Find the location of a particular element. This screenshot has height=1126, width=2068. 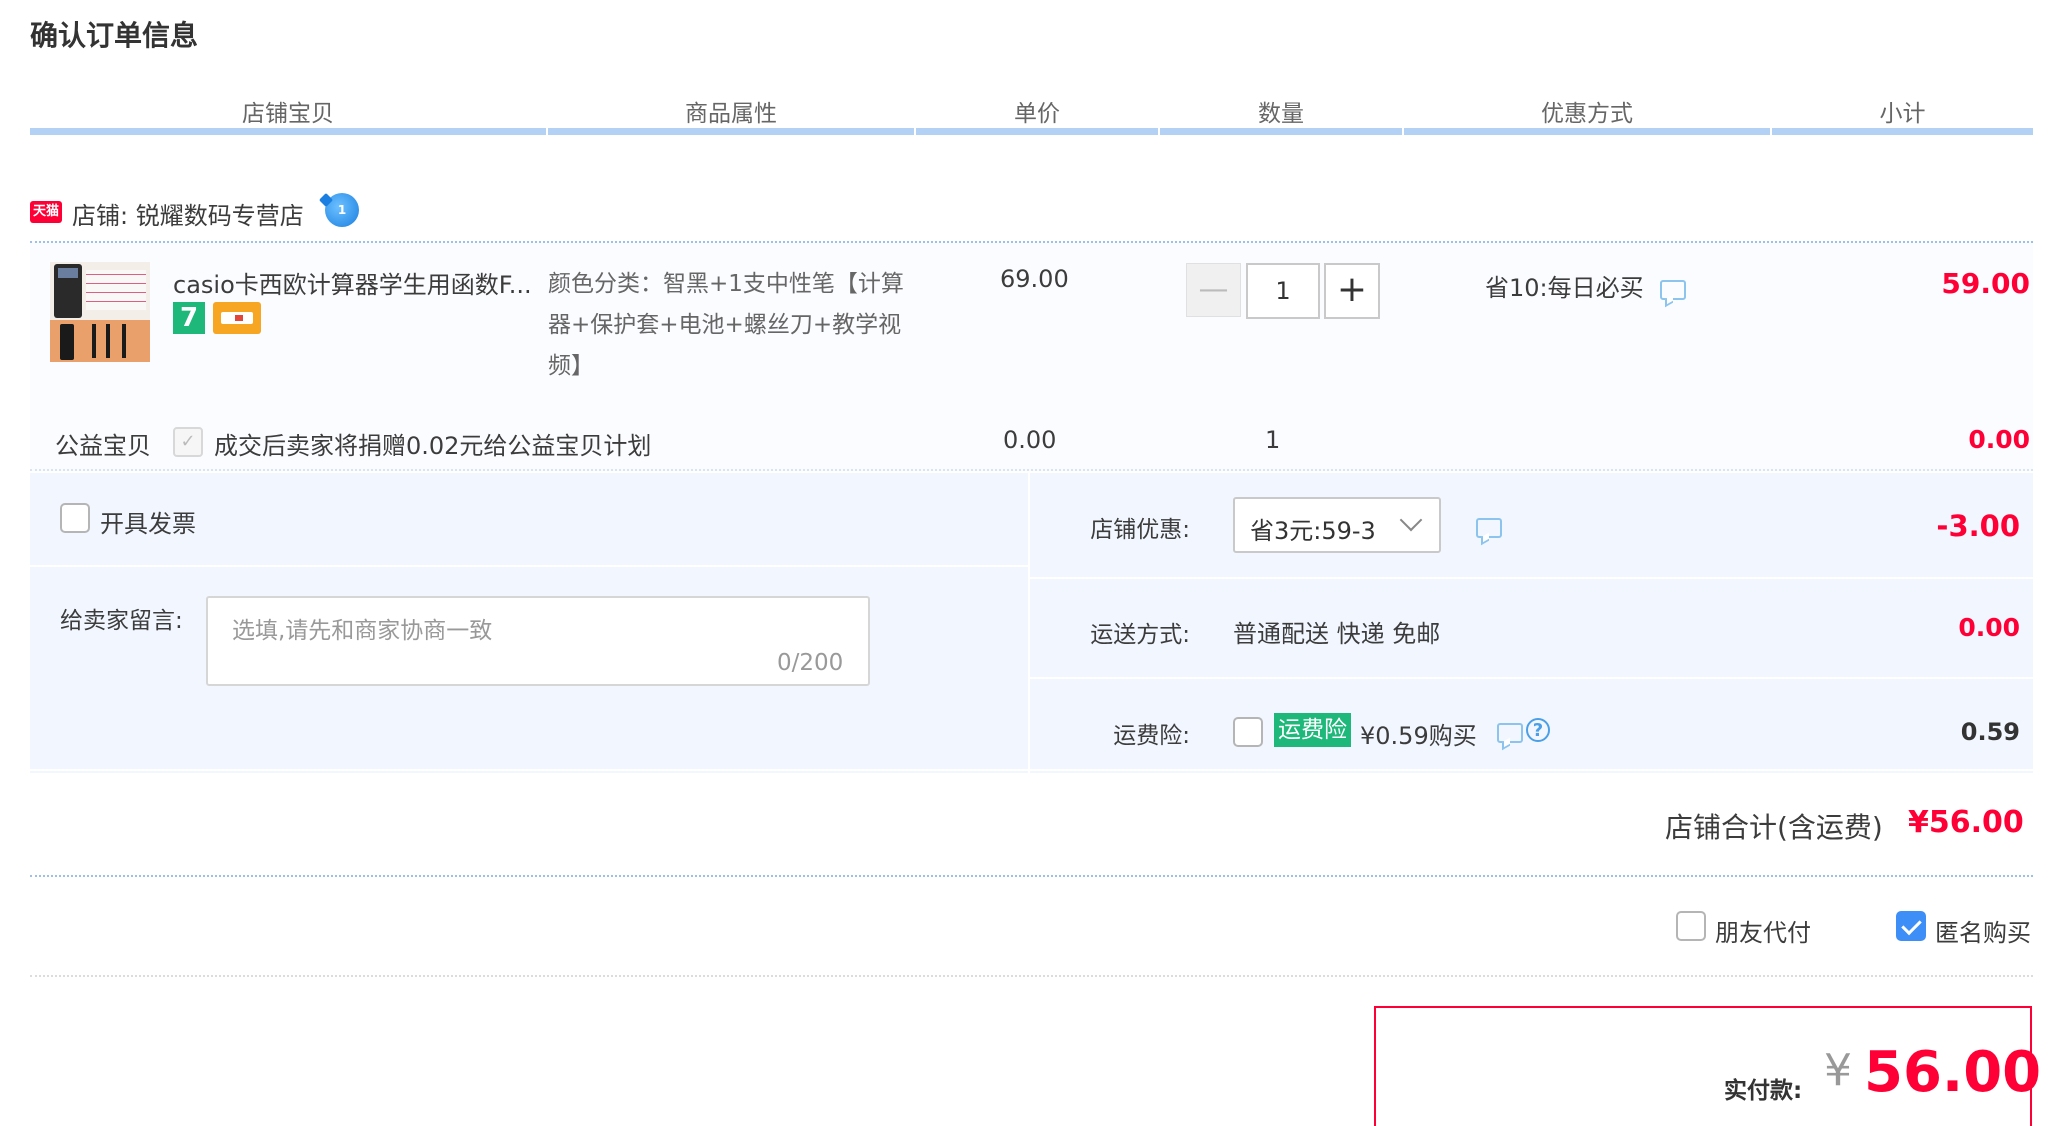

friend-pay-label: 朋友代付 is located at coordinates (1763, 930).